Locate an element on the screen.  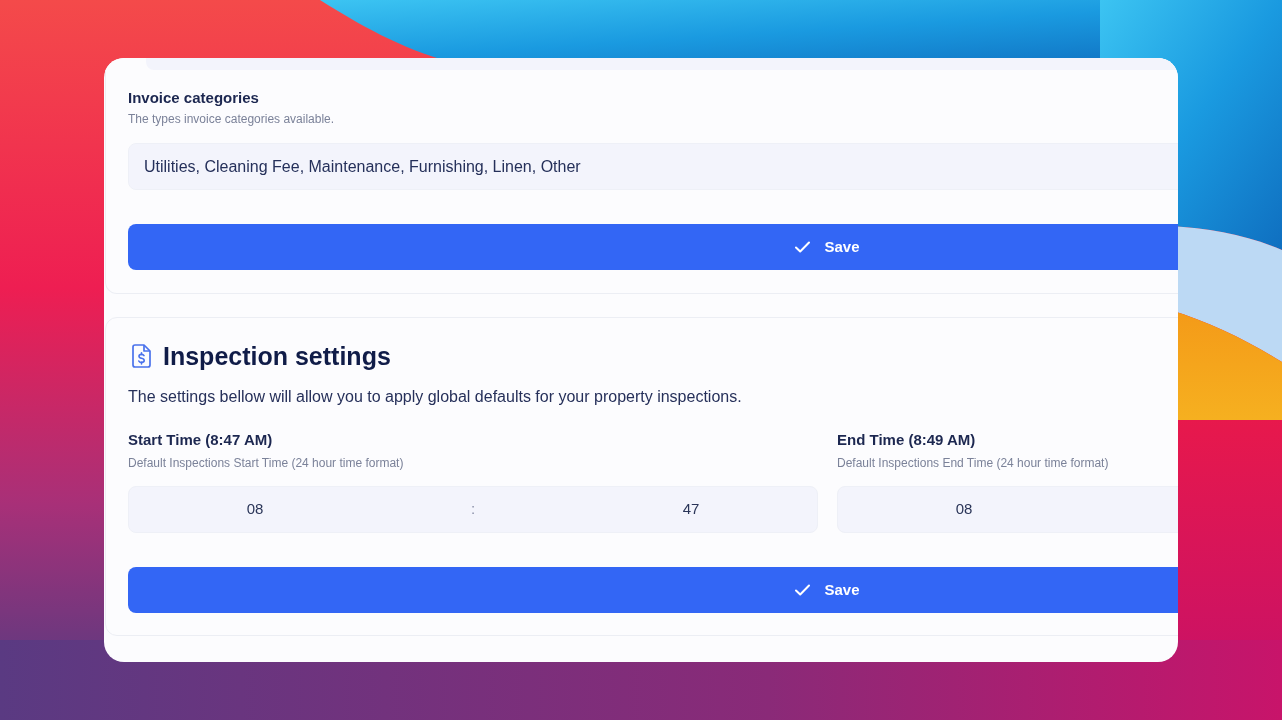
time-field: 08 : 47 is located at coordinates (473, 509).